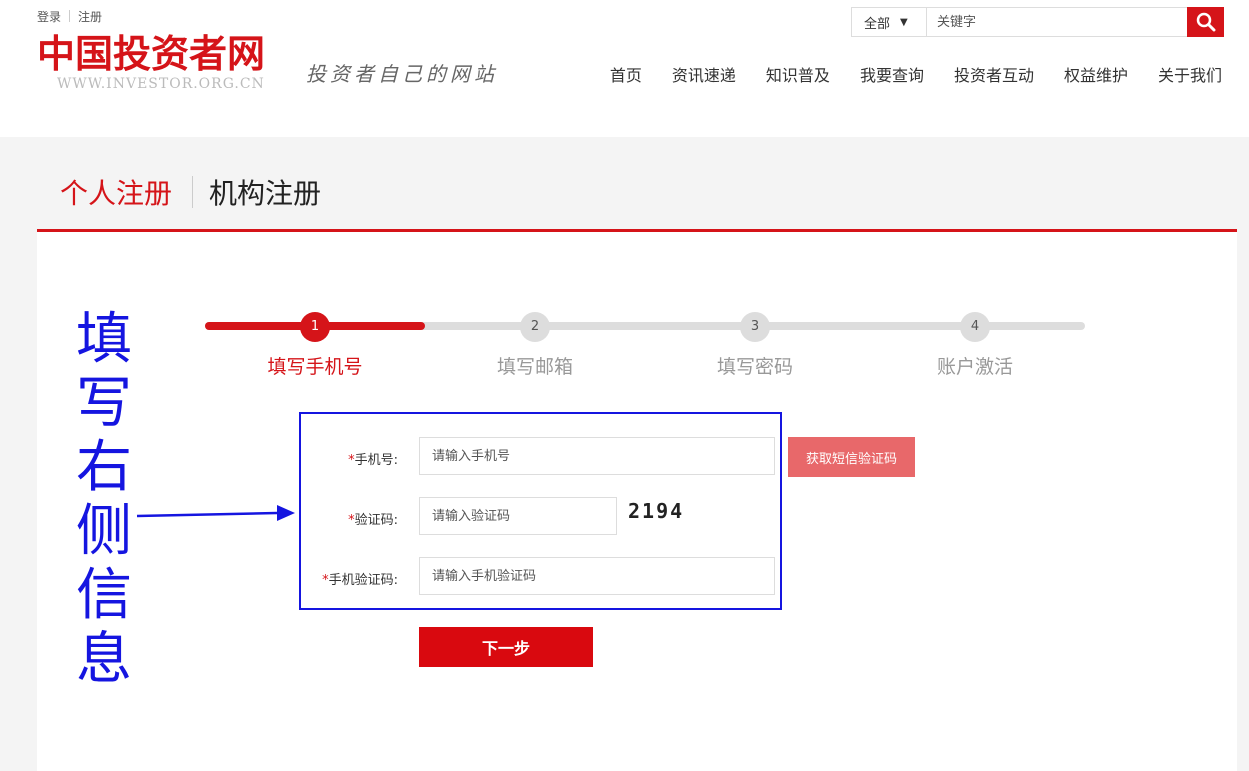  Describe the element at coordinates (1096, 74) in the screenshot. I see `nav-item-rights: 权益维护` at that location.